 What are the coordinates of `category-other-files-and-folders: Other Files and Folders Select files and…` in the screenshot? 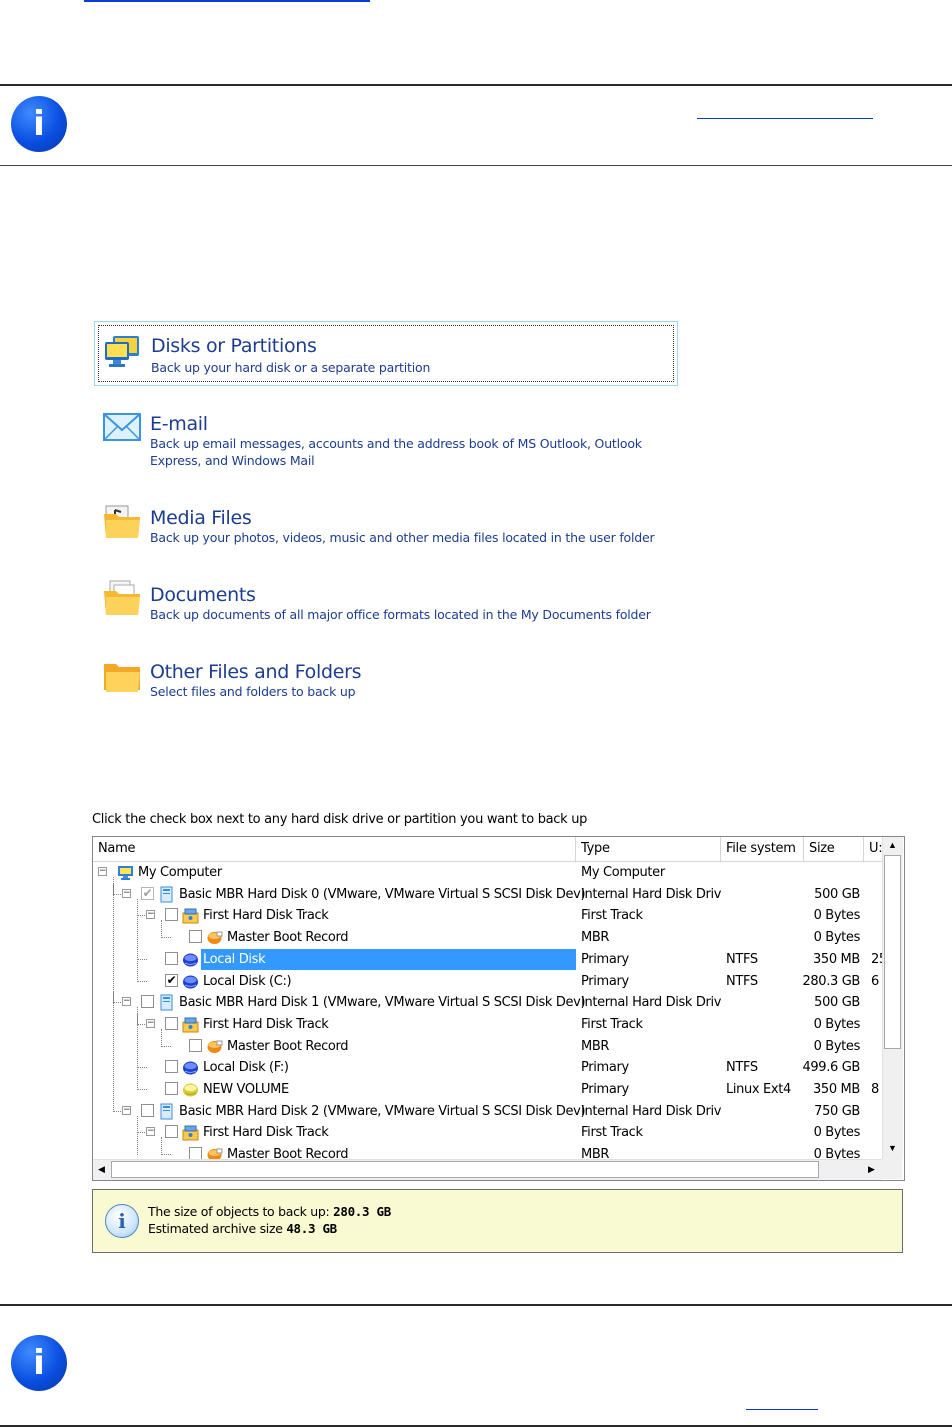 It's located at (385, 676).